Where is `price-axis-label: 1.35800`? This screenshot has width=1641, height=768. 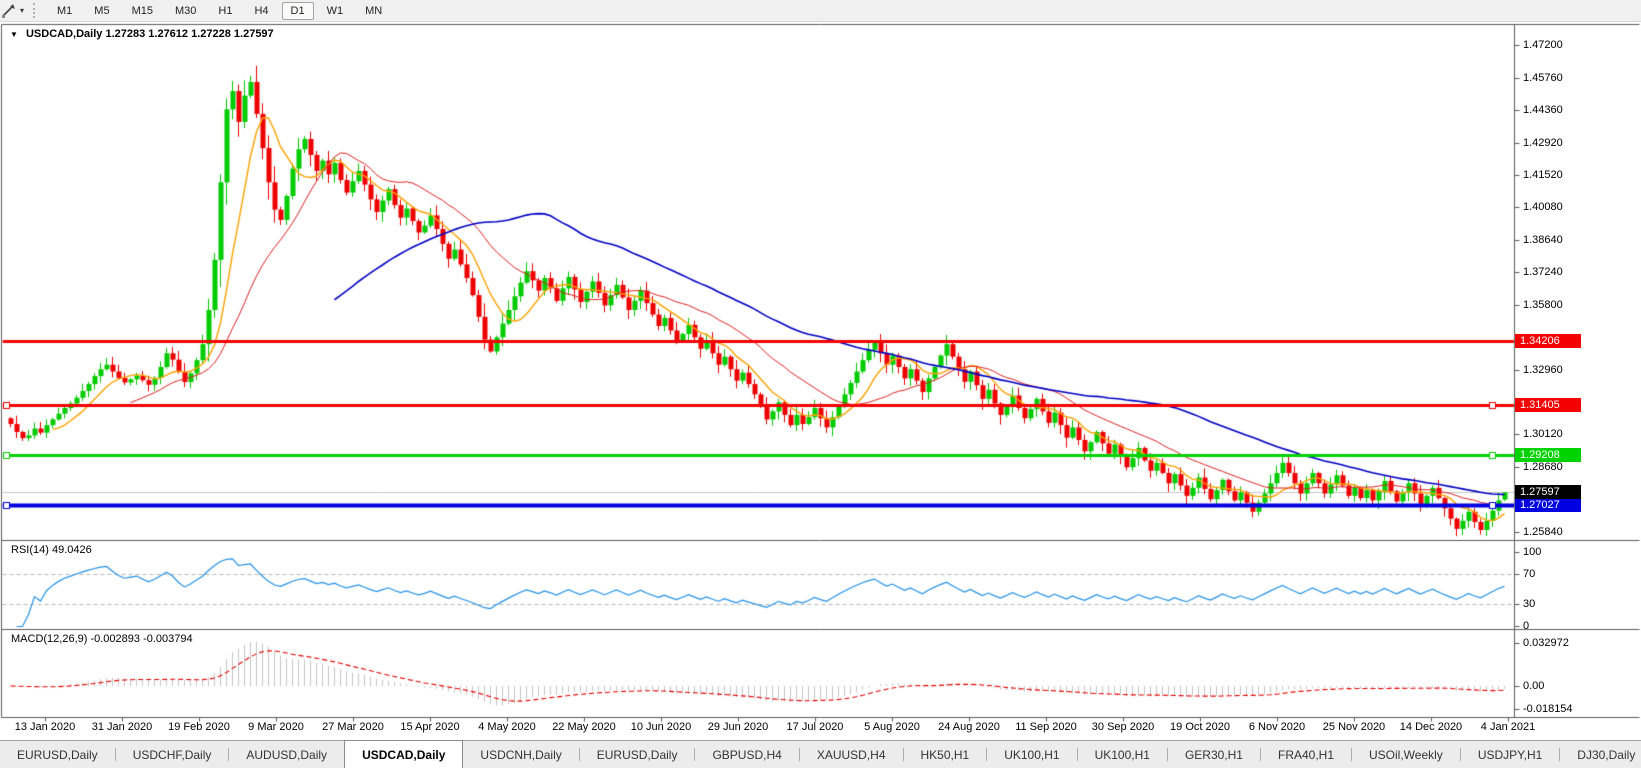 price-axis-label: 1.35800 is located at coordinates (1543, 304).